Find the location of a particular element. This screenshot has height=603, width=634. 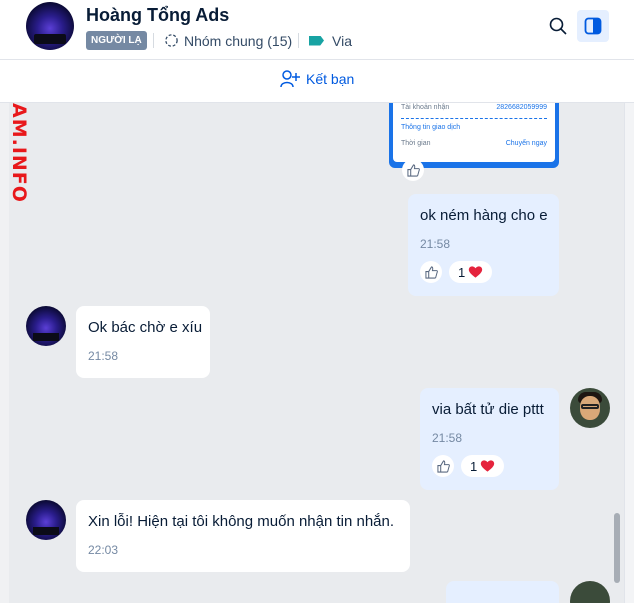

add-friend-bar: Kết bạn is located at coordinates (317, 81).